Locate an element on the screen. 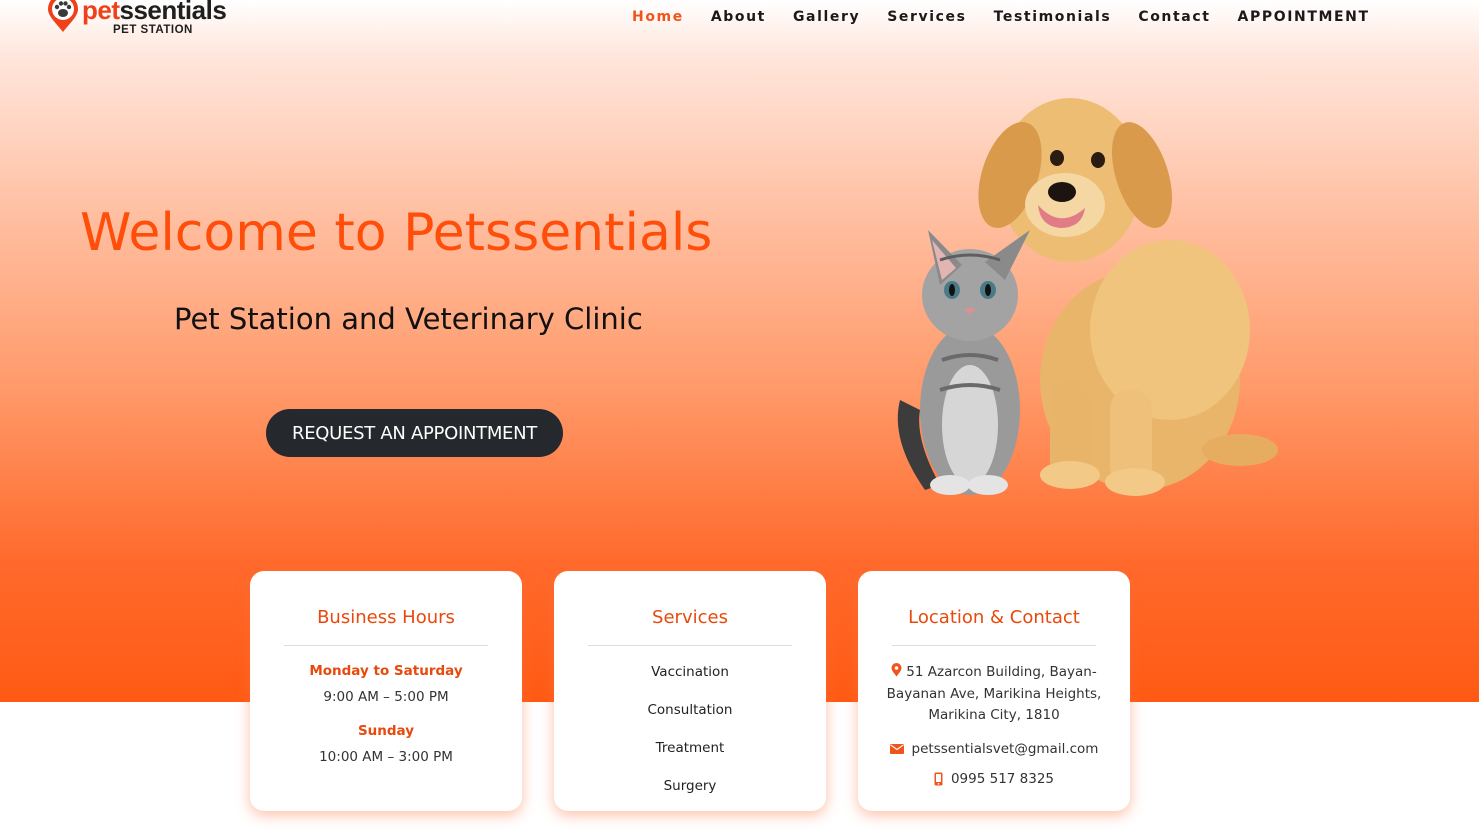 This screenshot has width=1479, height=839. envelope-icon is located at coordinates (896, 748).